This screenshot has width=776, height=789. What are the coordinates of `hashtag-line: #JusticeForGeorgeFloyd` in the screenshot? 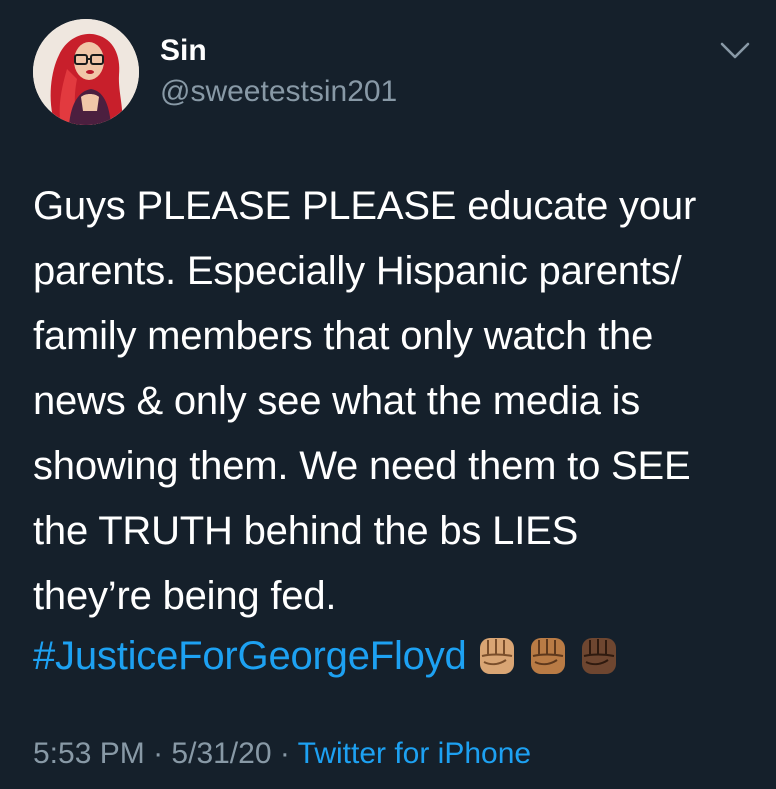 It's located at (326, 656).